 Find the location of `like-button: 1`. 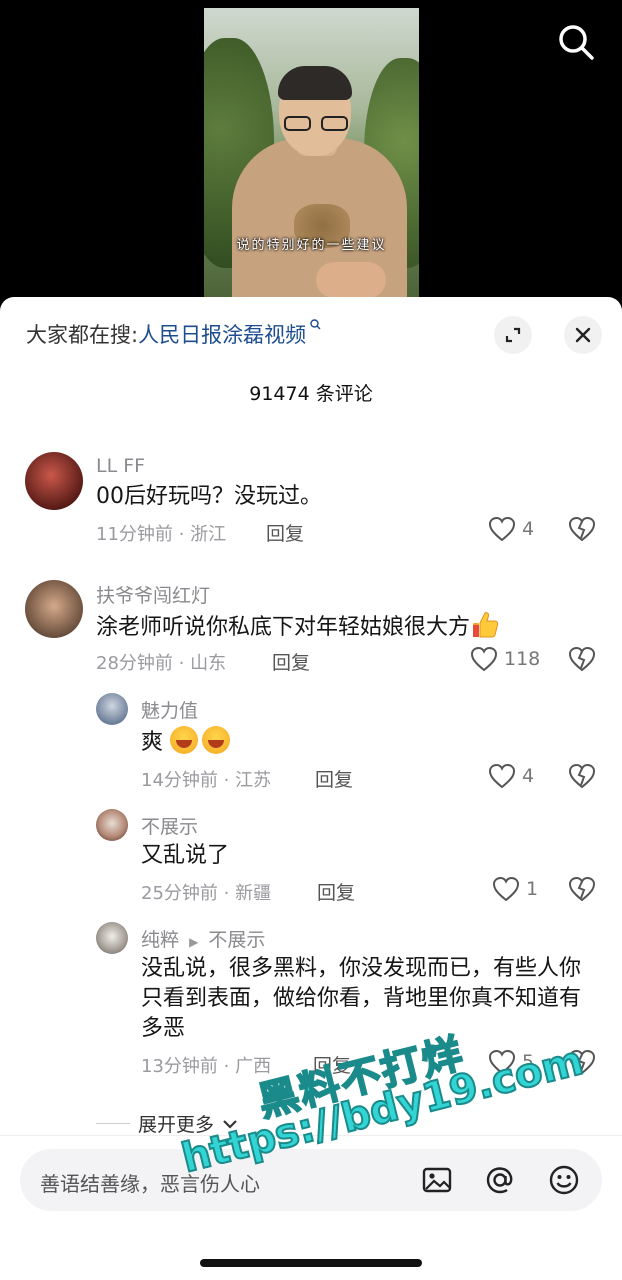

like-button: 1 is located at coordinates (515, 889).